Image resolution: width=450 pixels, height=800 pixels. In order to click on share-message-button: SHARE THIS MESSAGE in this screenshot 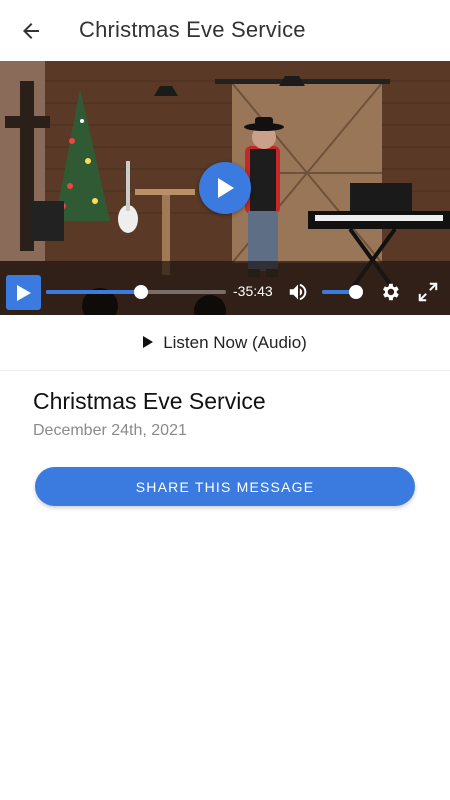, I will do `click(225, 486)`.